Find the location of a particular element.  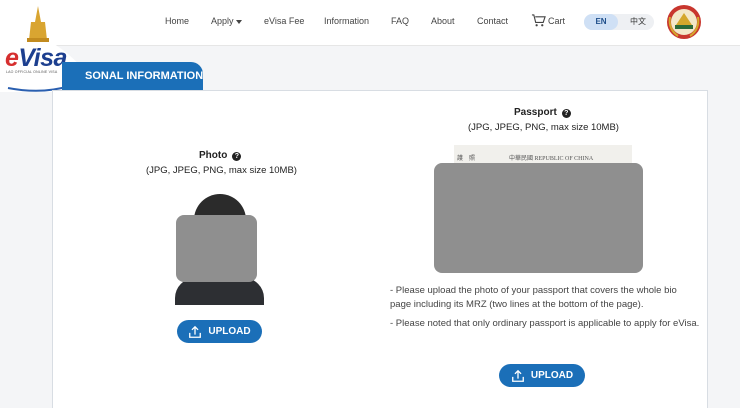

photo-shoulders is located at coordinates (219, 291).